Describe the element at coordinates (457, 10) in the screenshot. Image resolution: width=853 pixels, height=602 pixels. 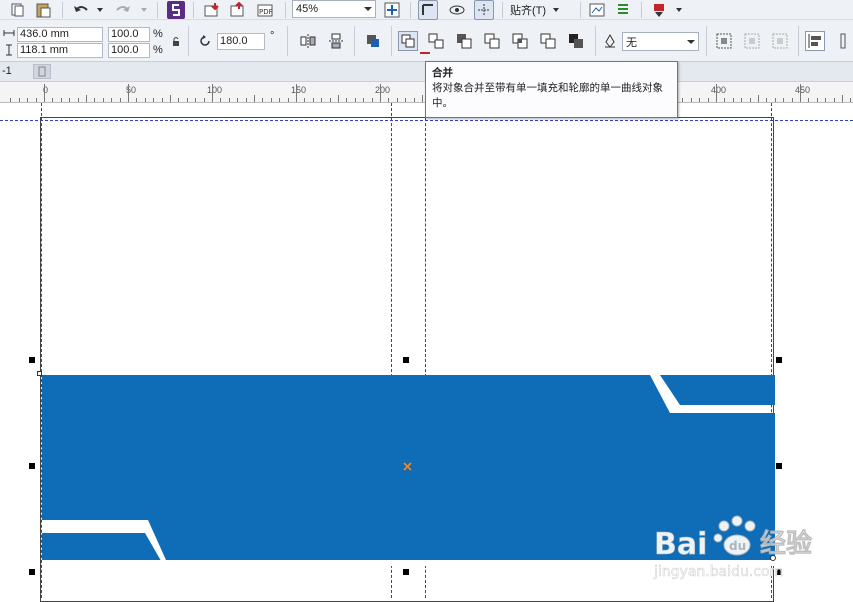
I see `show-grid-icon` at that location.